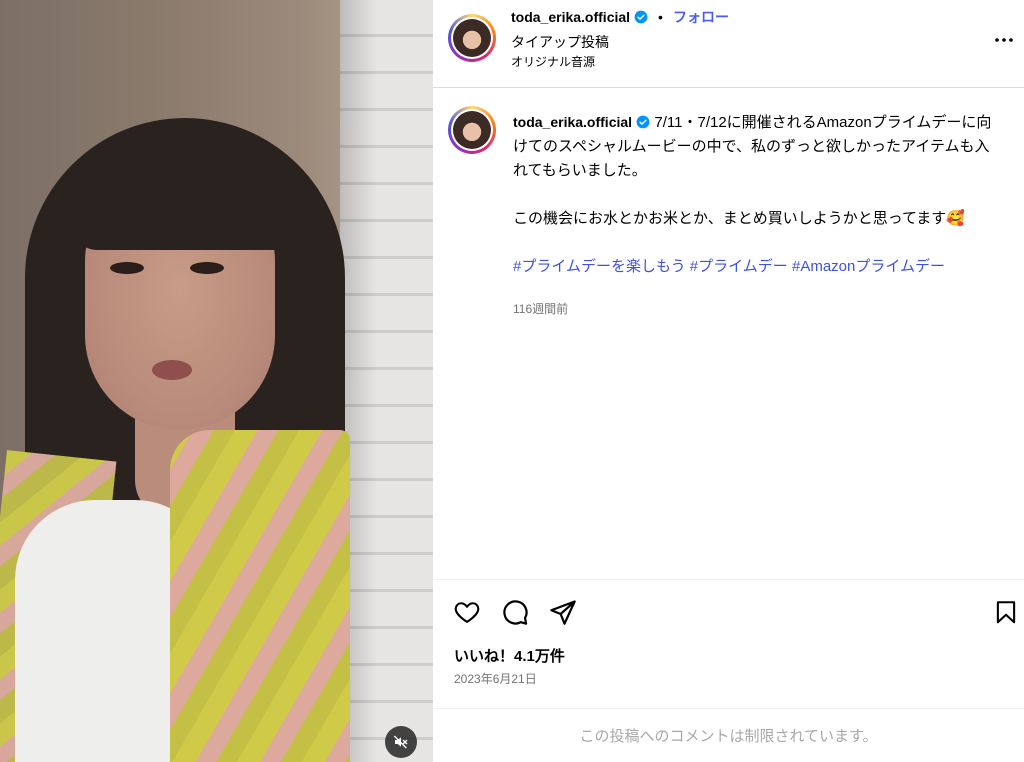  I want to click on comment-icon, so click(515, 612).